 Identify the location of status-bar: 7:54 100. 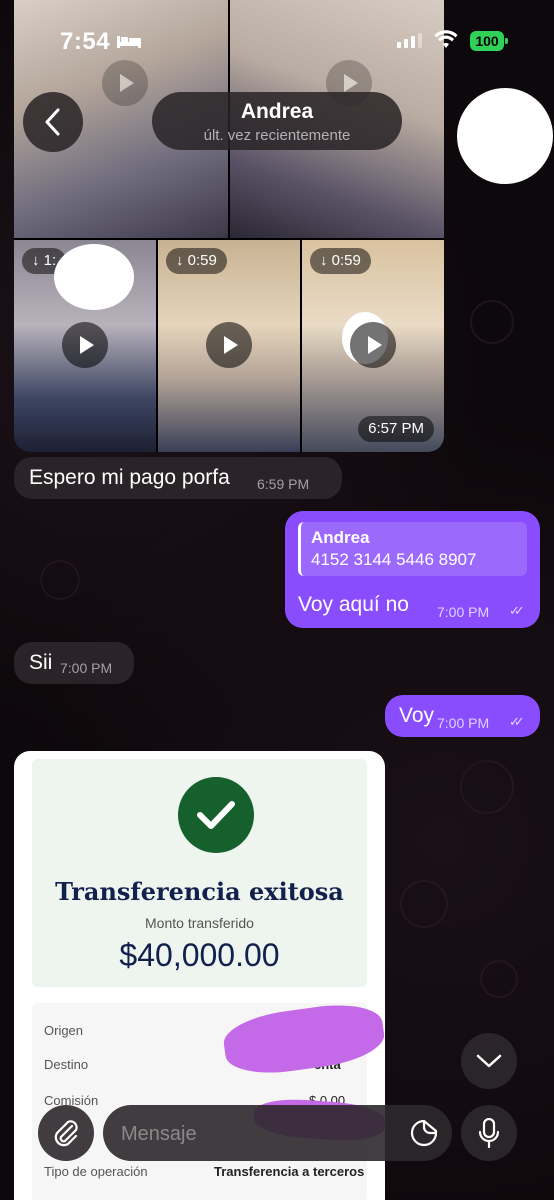
(277, 40).